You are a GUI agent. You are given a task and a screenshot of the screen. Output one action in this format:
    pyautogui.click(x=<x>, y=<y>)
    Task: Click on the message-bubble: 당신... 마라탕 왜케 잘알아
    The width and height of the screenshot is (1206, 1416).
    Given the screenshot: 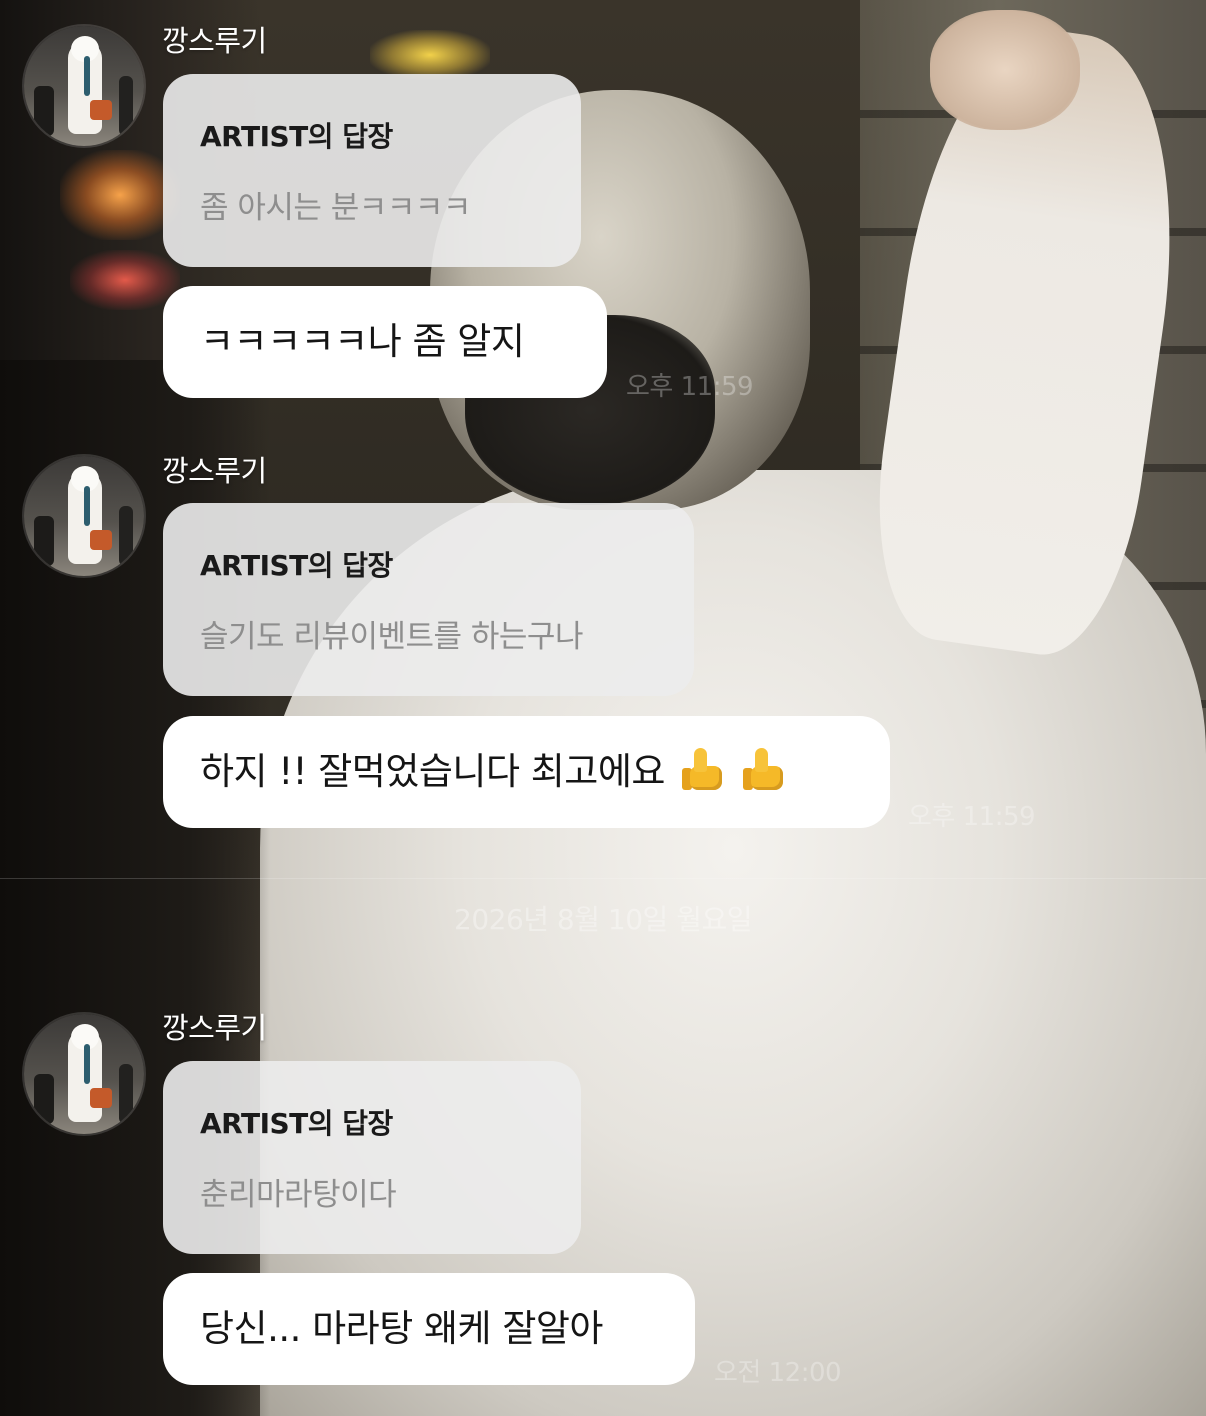 What is the action you would take?
    pyautogui.click(x=429, y=1329)
    